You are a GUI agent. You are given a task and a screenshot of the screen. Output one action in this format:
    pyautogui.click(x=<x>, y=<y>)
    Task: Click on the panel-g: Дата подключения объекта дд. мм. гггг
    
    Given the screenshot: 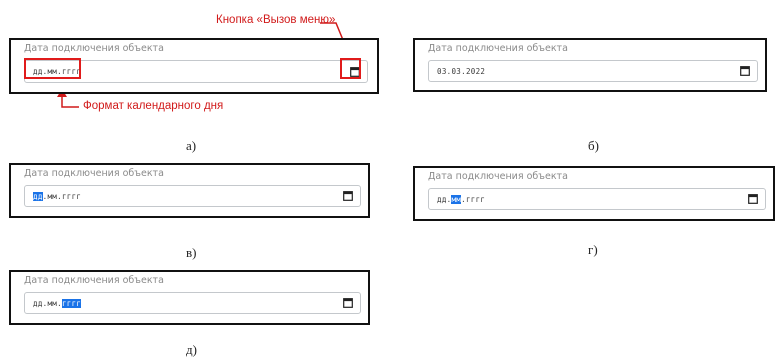 What is the action you would take?
    pyautogui.click(x=594, y=193)
    